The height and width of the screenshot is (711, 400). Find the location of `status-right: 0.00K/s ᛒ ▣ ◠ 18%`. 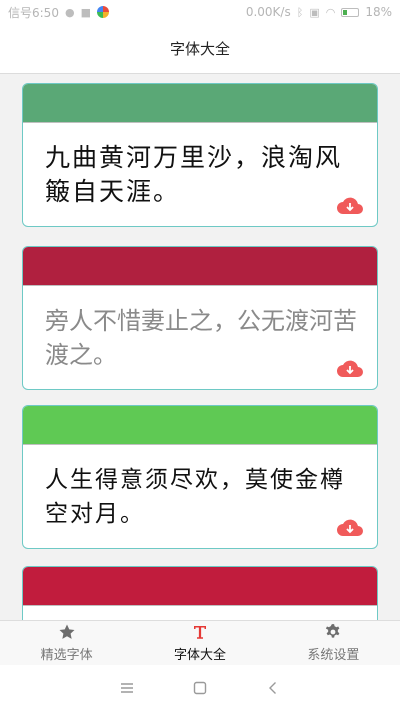

status-right: 0.00K/s ᛒ ▣ ◠ 18% is located at coordinates (319, 12).